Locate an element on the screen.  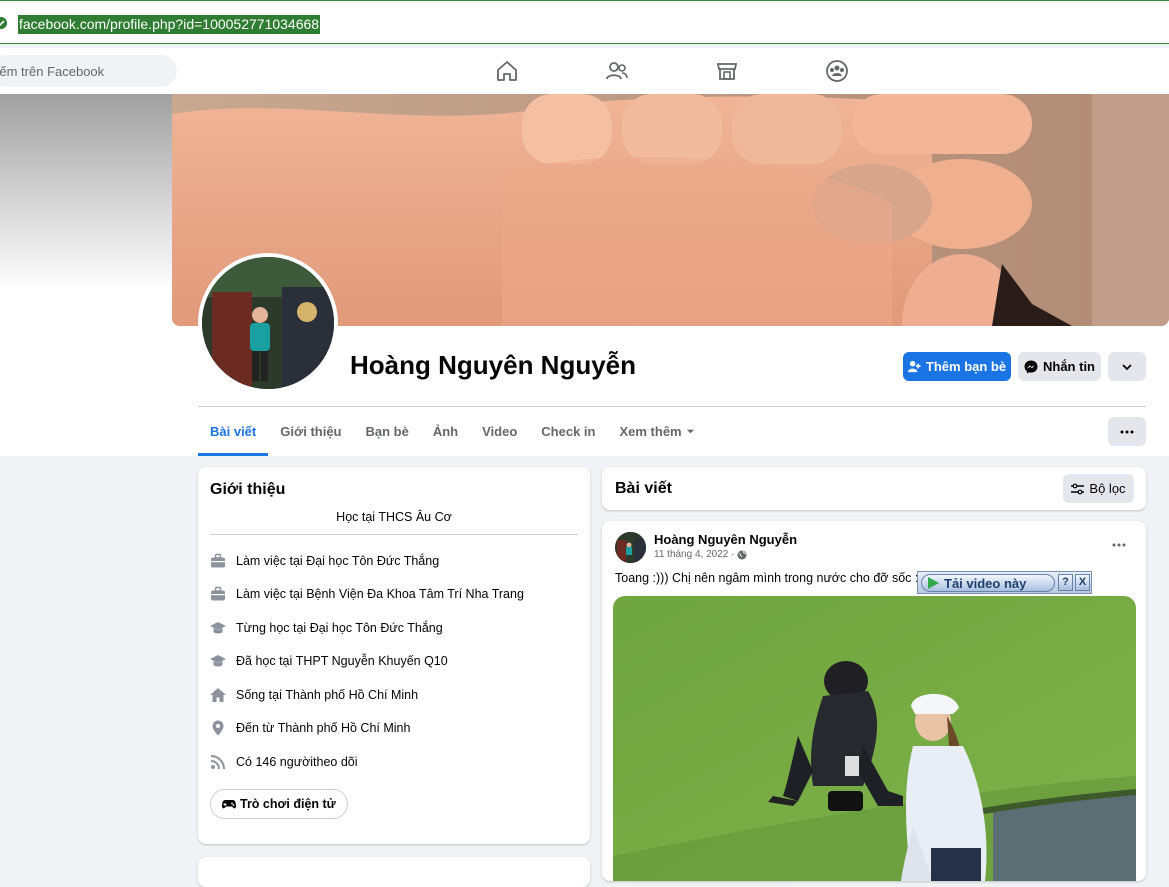
post-options-icon is located at coordinates (1119, 545).